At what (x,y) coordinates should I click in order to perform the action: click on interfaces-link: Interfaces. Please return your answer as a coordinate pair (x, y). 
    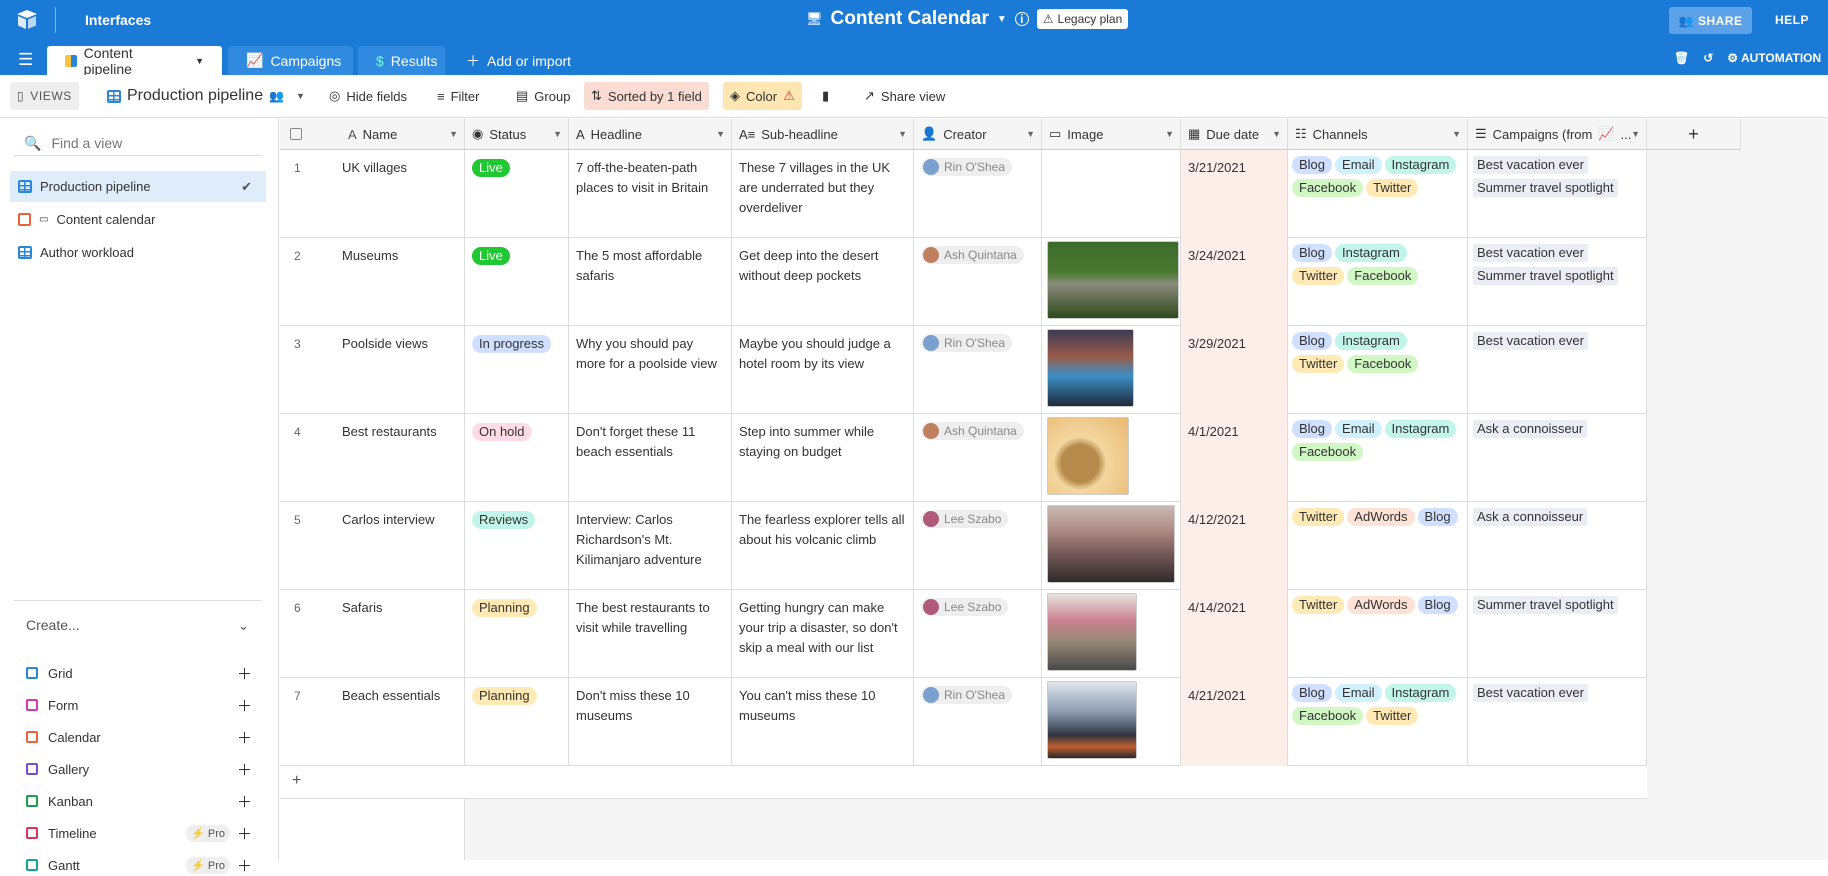
    Looking at the image, I should click on (118, 20).